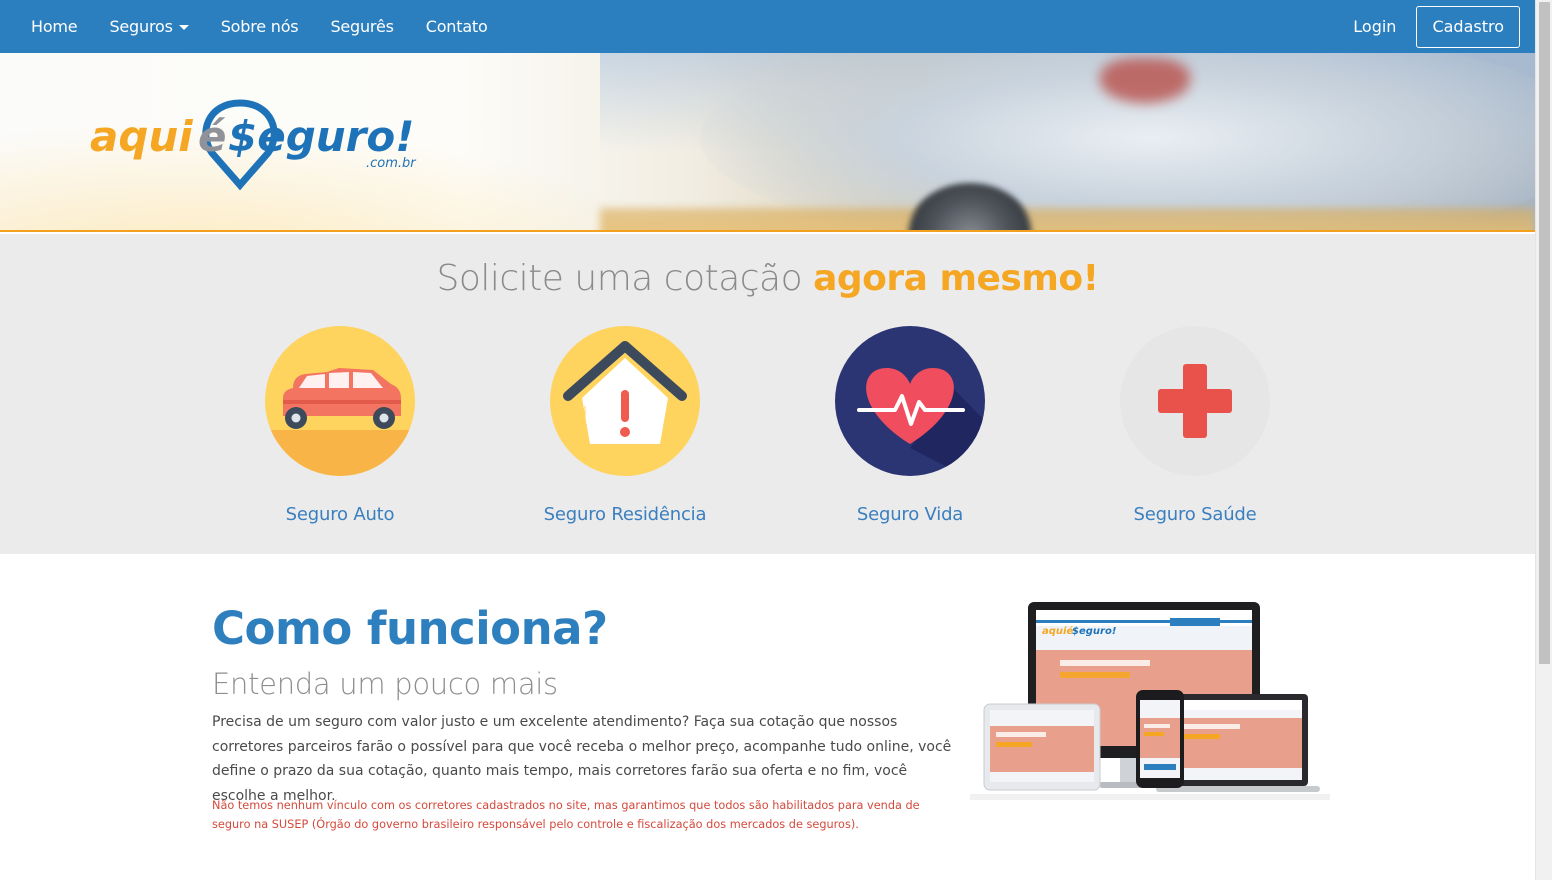 Image resolution: width=1552 pixels, height=880 pixels. Describe the element at coordinates (1468, 26) in the screenshot. I see `signup-button: Cadastro` at that location.